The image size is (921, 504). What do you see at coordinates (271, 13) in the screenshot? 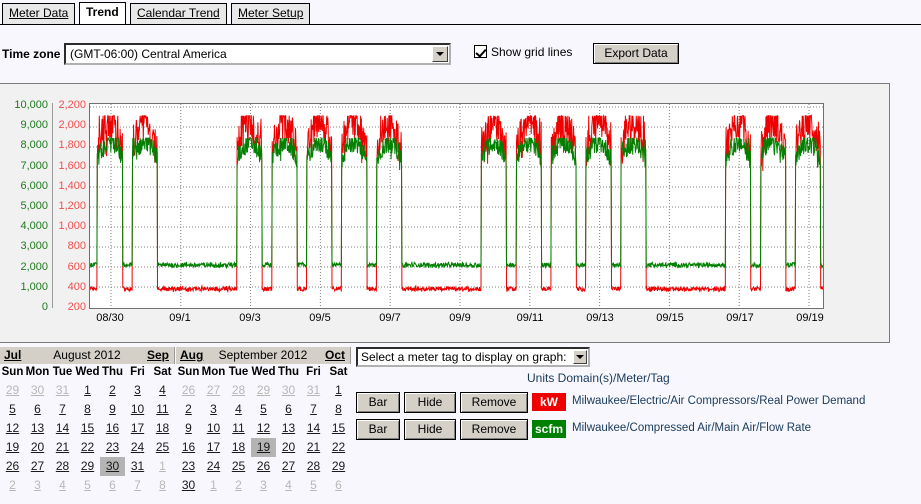
I see `tab-meter-setup: Meter Setup` at bounding box center [271, 13].